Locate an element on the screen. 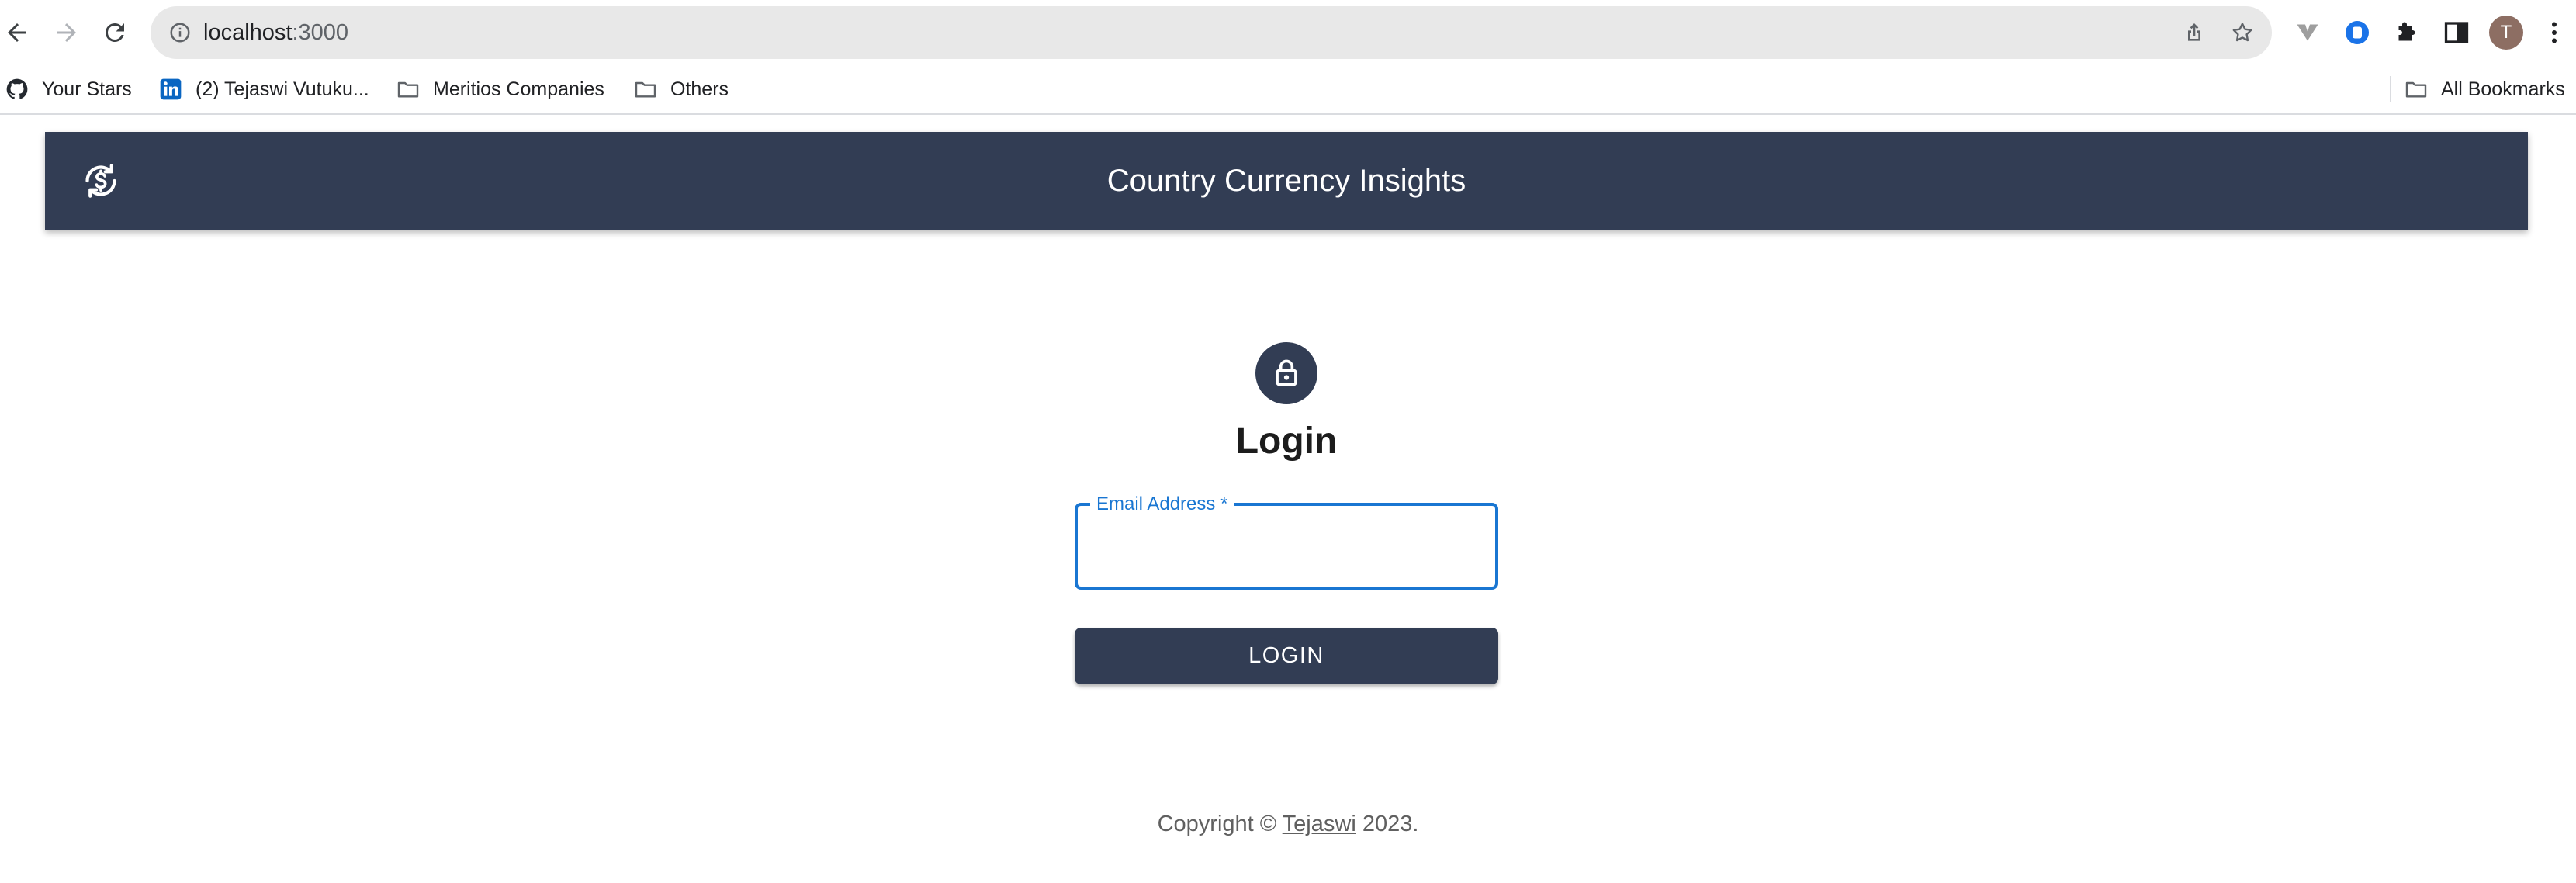  back-arrow-icon is located at coordinates (17, 32).